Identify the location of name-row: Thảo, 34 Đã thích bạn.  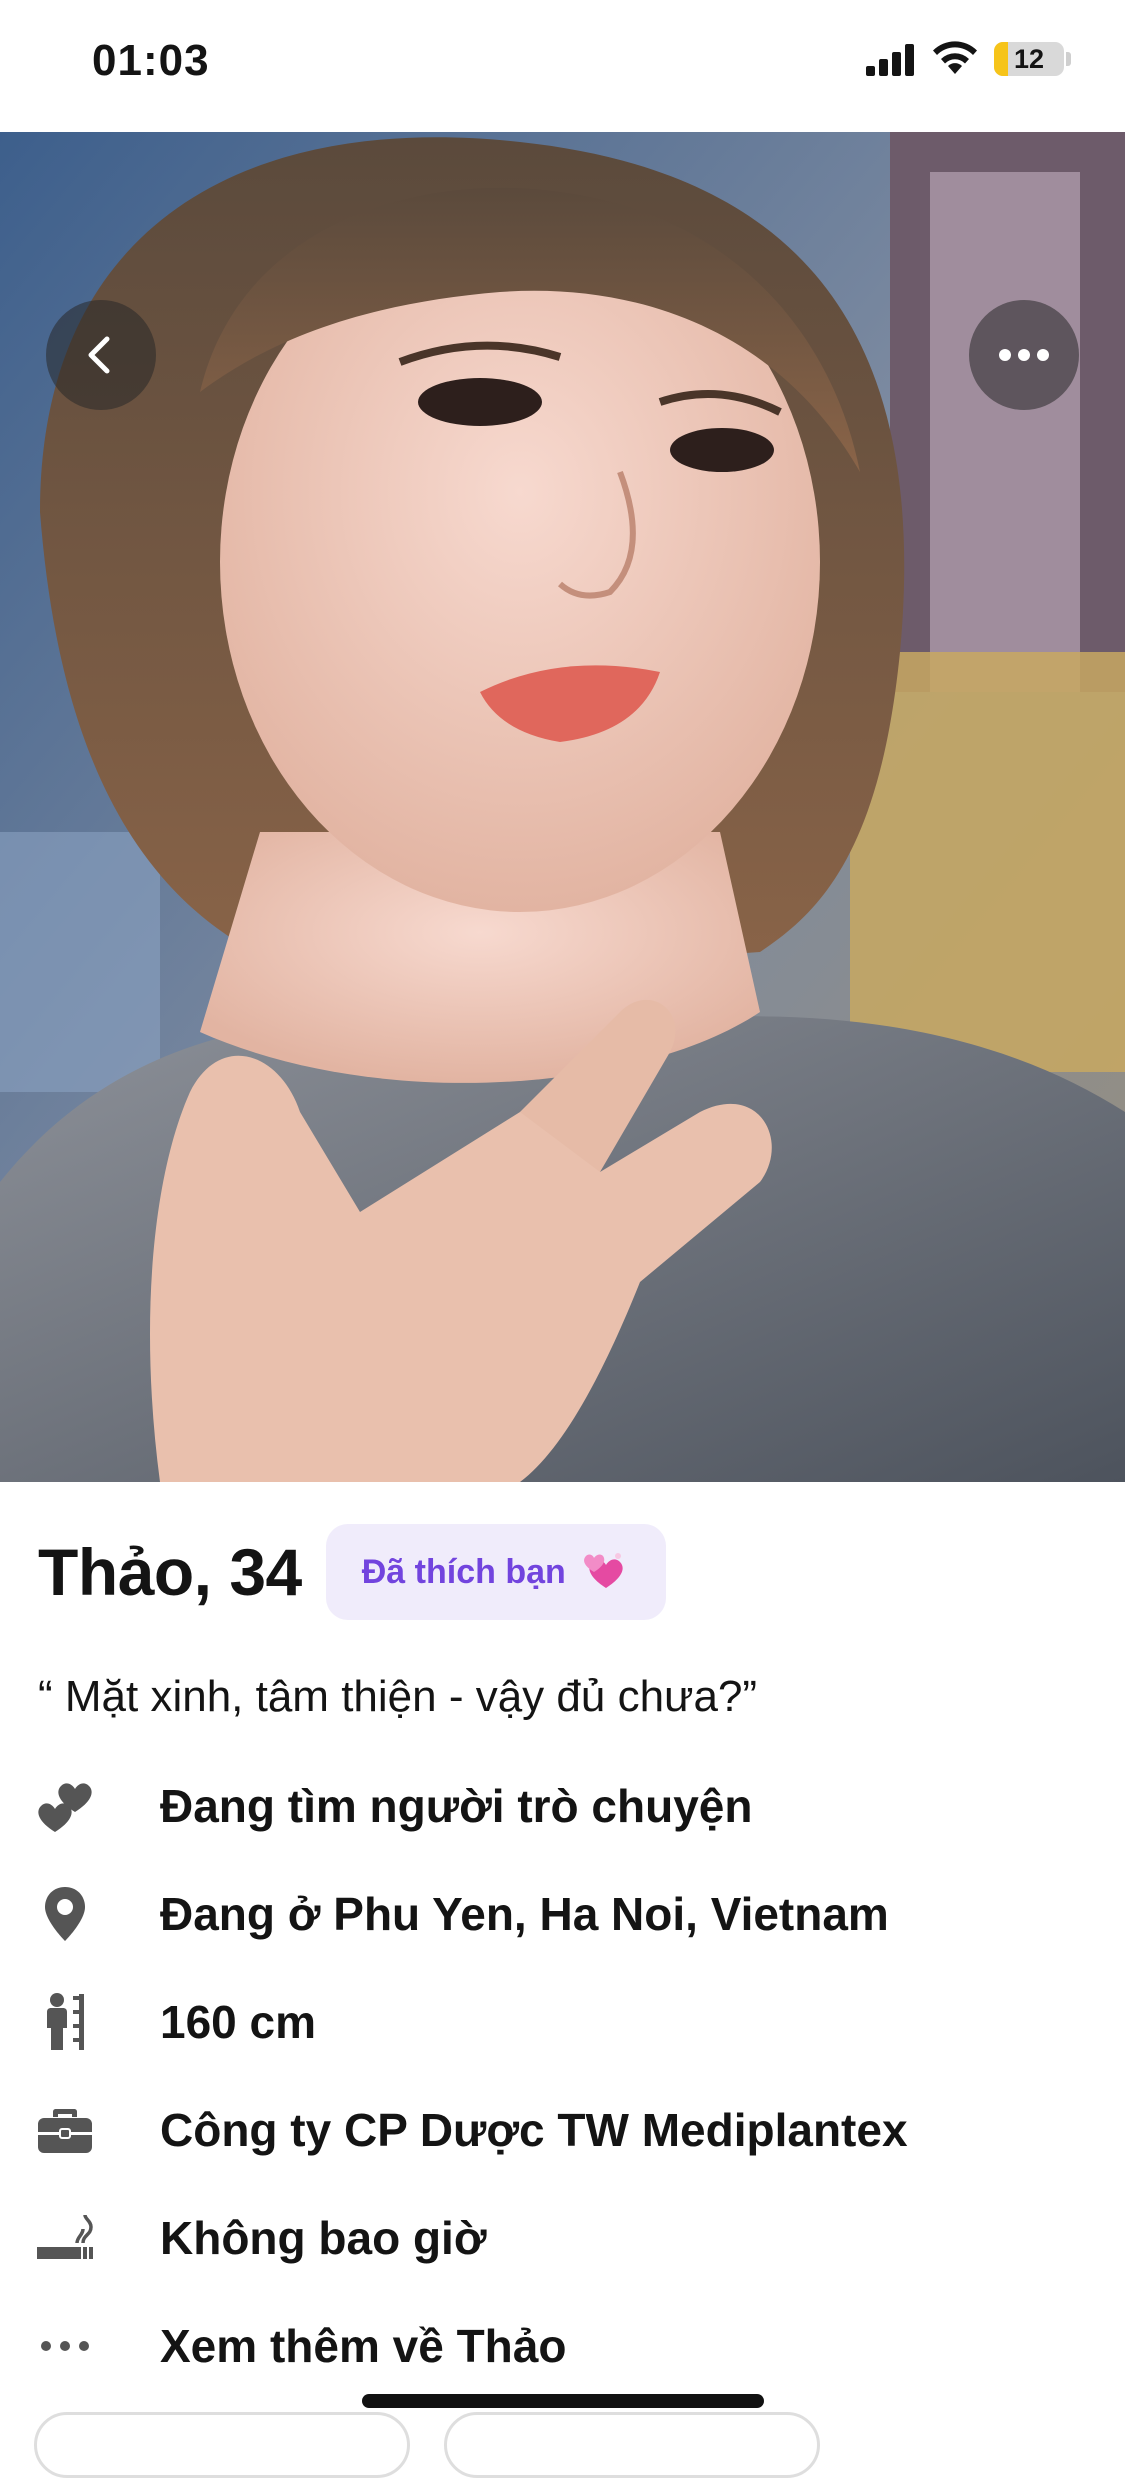
(352, 1572).